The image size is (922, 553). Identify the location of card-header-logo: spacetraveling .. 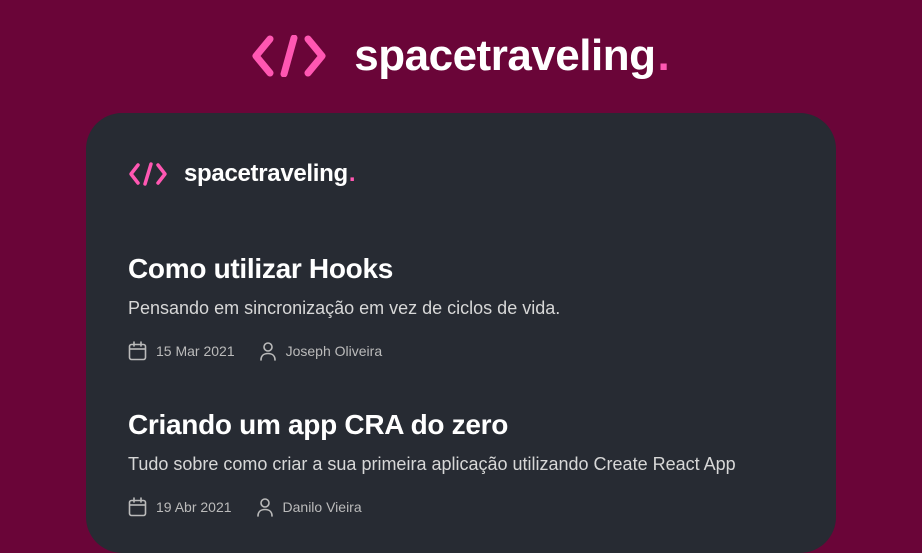
(242, 174).